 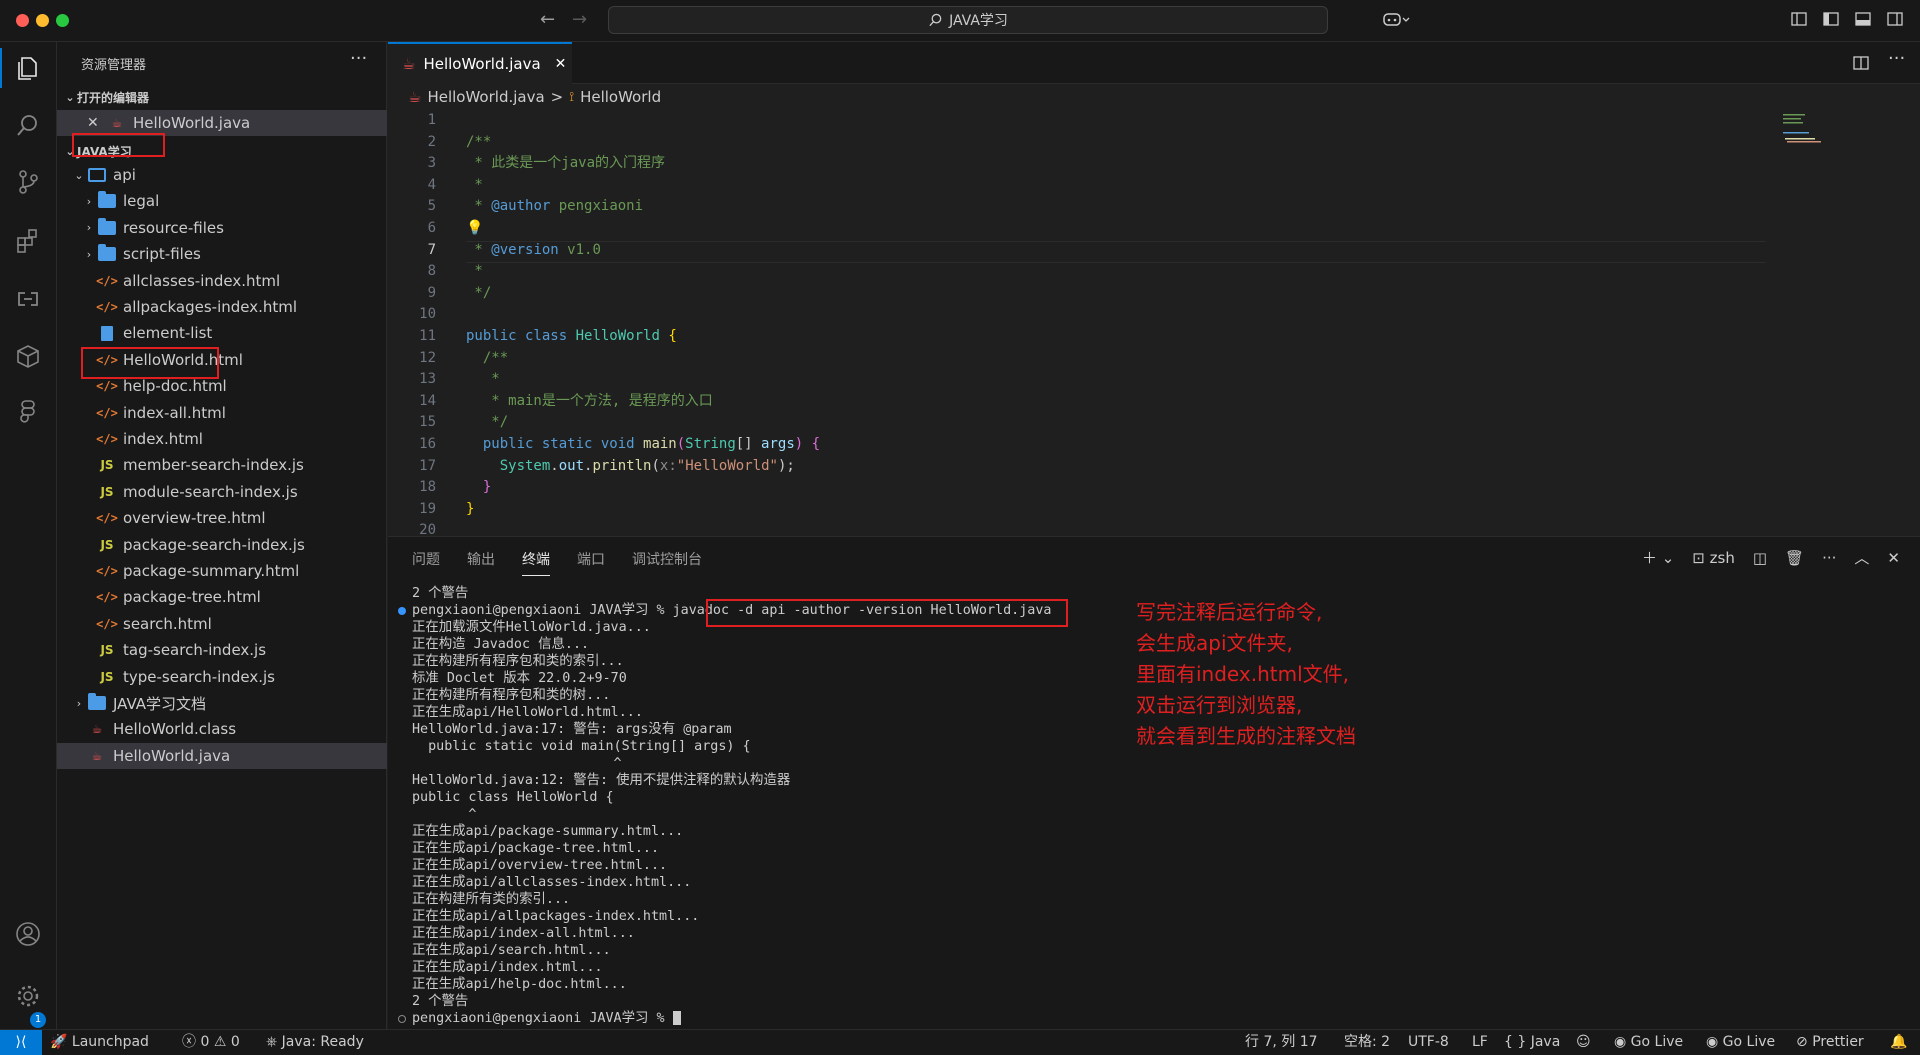 What do you see at coordinates (1799, 19) in the screenshot?
I see `customize-layout-icon` at bounding box center [1799, 19].